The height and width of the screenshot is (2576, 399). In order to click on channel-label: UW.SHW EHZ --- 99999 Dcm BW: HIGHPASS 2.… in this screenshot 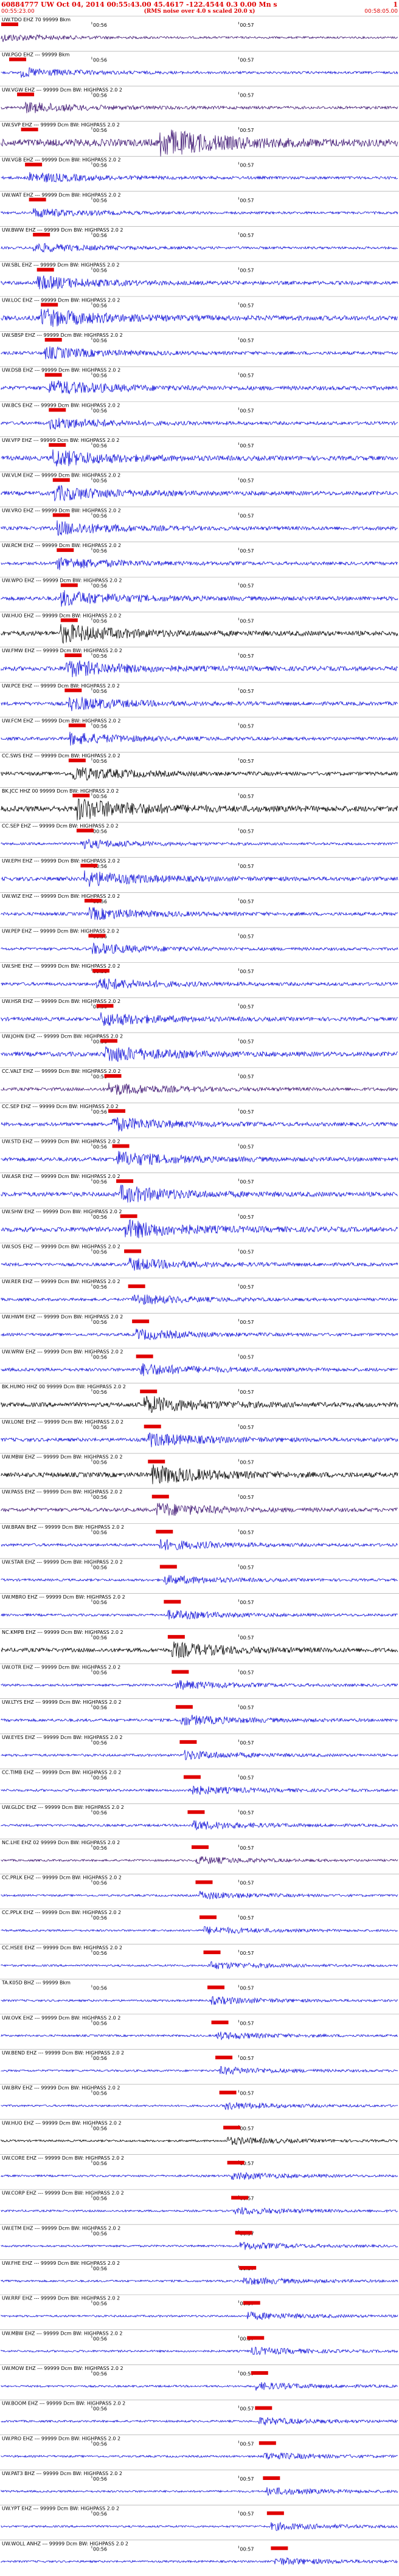, I will do `click(62, 1211)`.